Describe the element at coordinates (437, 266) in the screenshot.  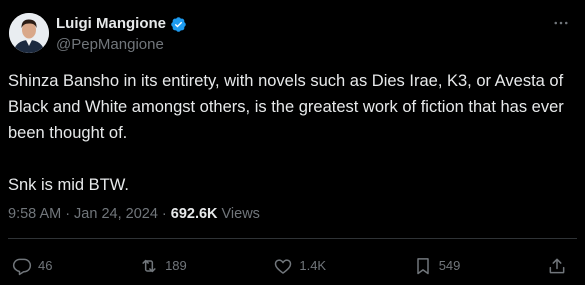
I see `bookmark-button: 549` at that location.